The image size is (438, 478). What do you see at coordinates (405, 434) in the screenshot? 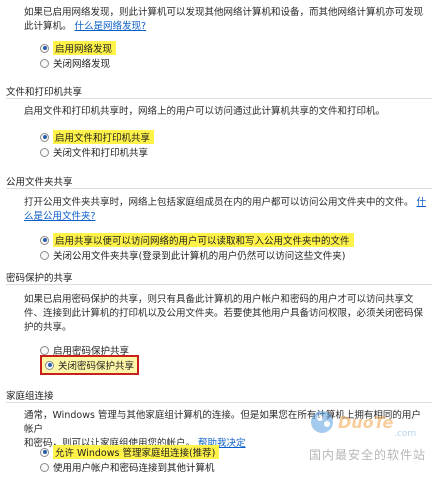
I see `svg-text: .com` at bounding box center [405, 434].